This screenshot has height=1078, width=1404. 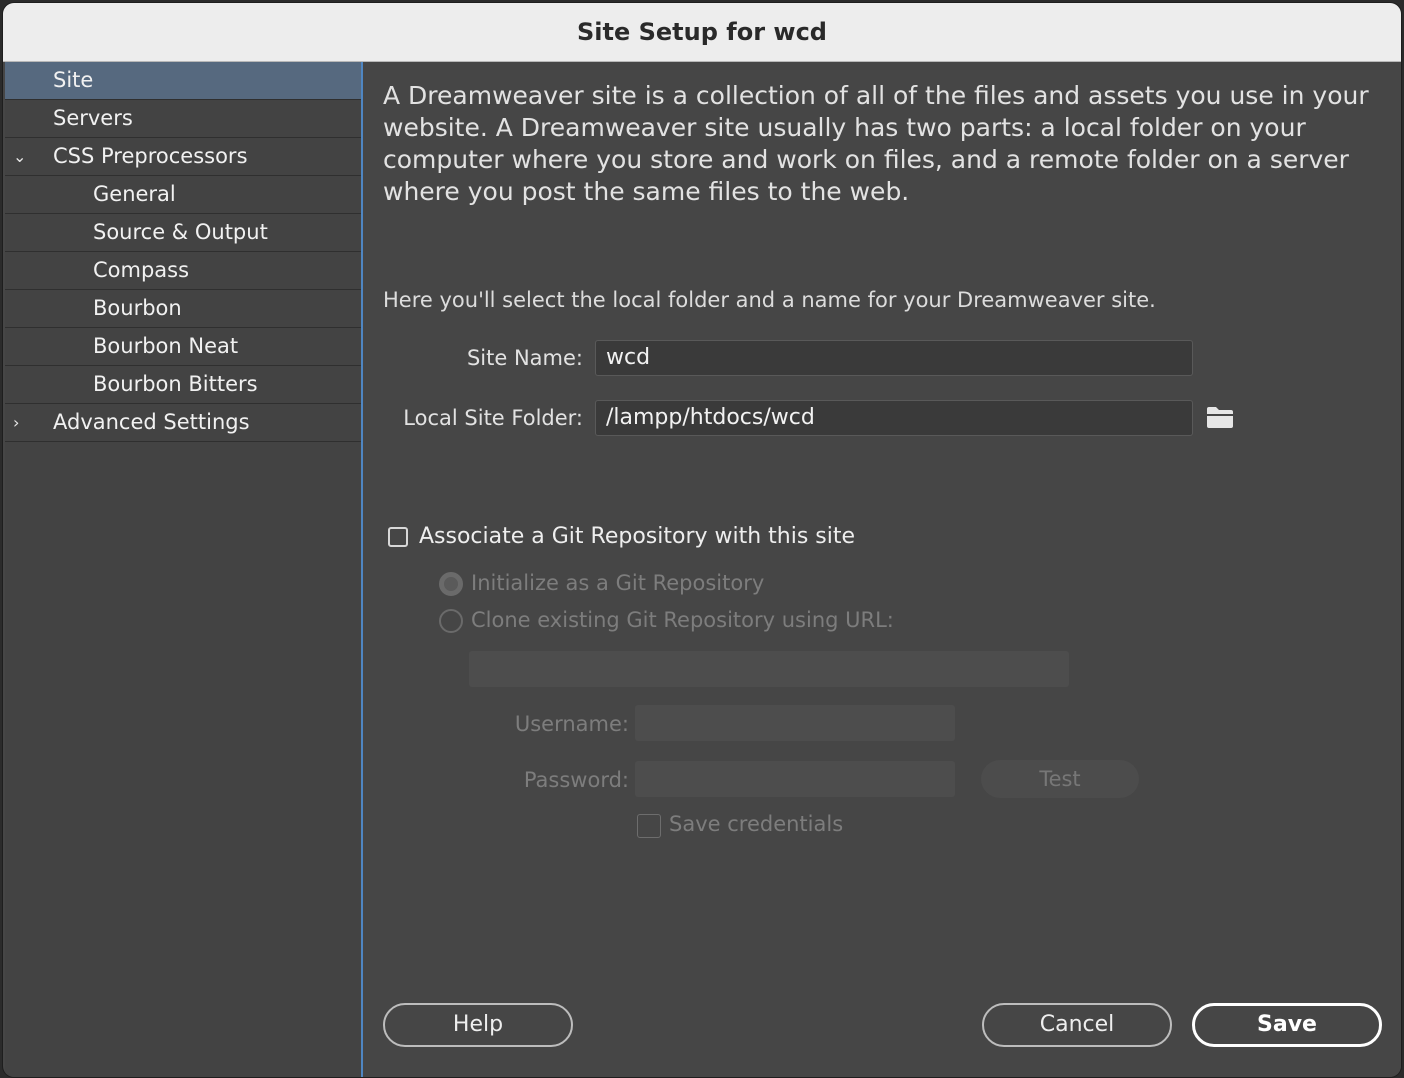 What do you see at coordinates (93, 118) in the screenshot?
I see `sidebar-item-label: Servers` at bounding box center [93, 118].